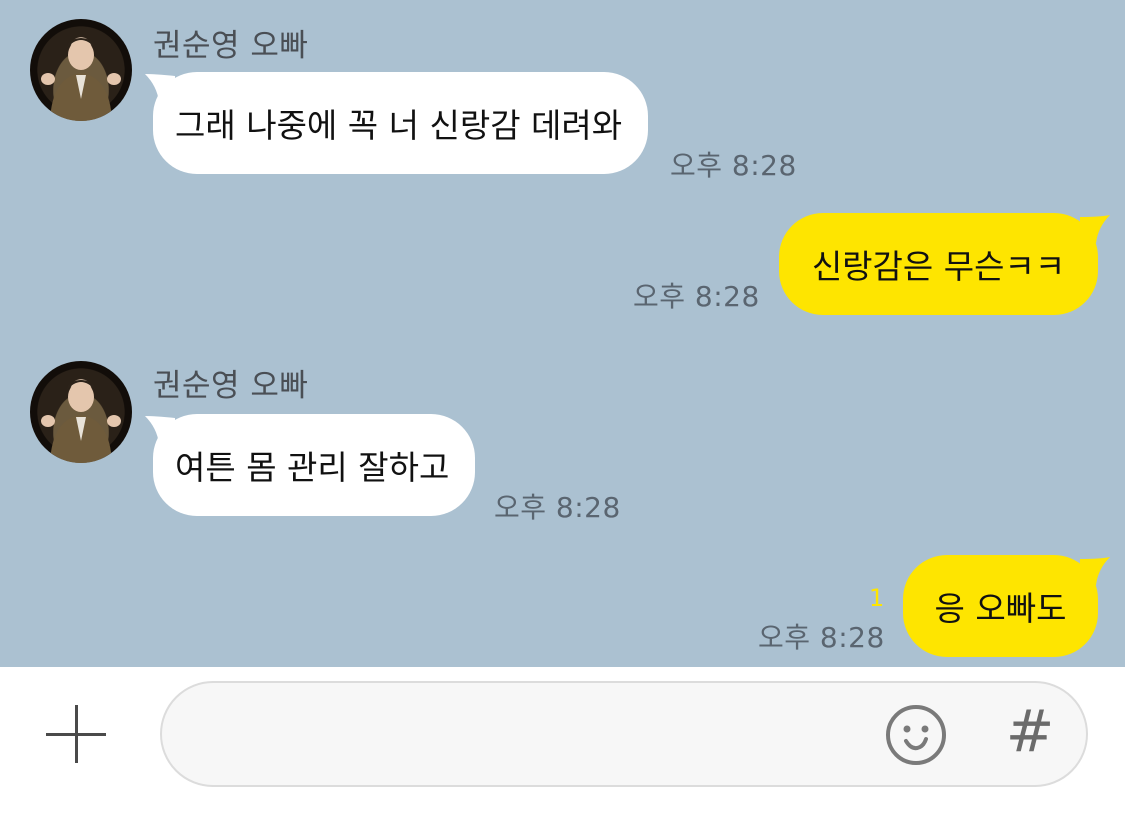 Image resolution: width=1125 pixels, height=814 pixels. I want to click on message-input-field: #, so click(624, 734).